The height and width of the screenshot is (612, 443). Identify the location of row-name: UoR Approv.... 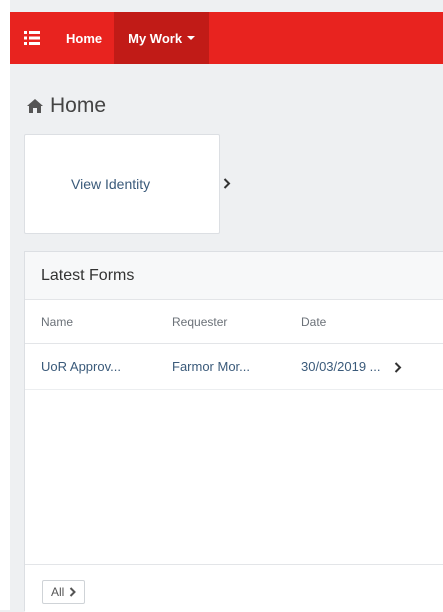
(81, 366).